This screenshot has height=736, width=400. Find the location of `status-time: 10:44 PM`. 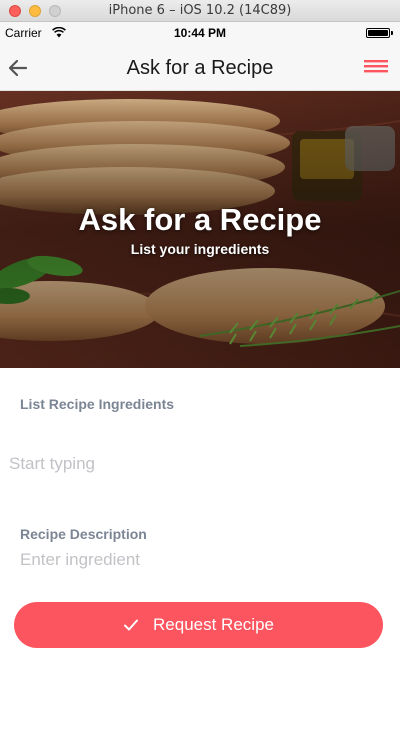

status-time: 10:44 PM is located at coordinates (200, 33).